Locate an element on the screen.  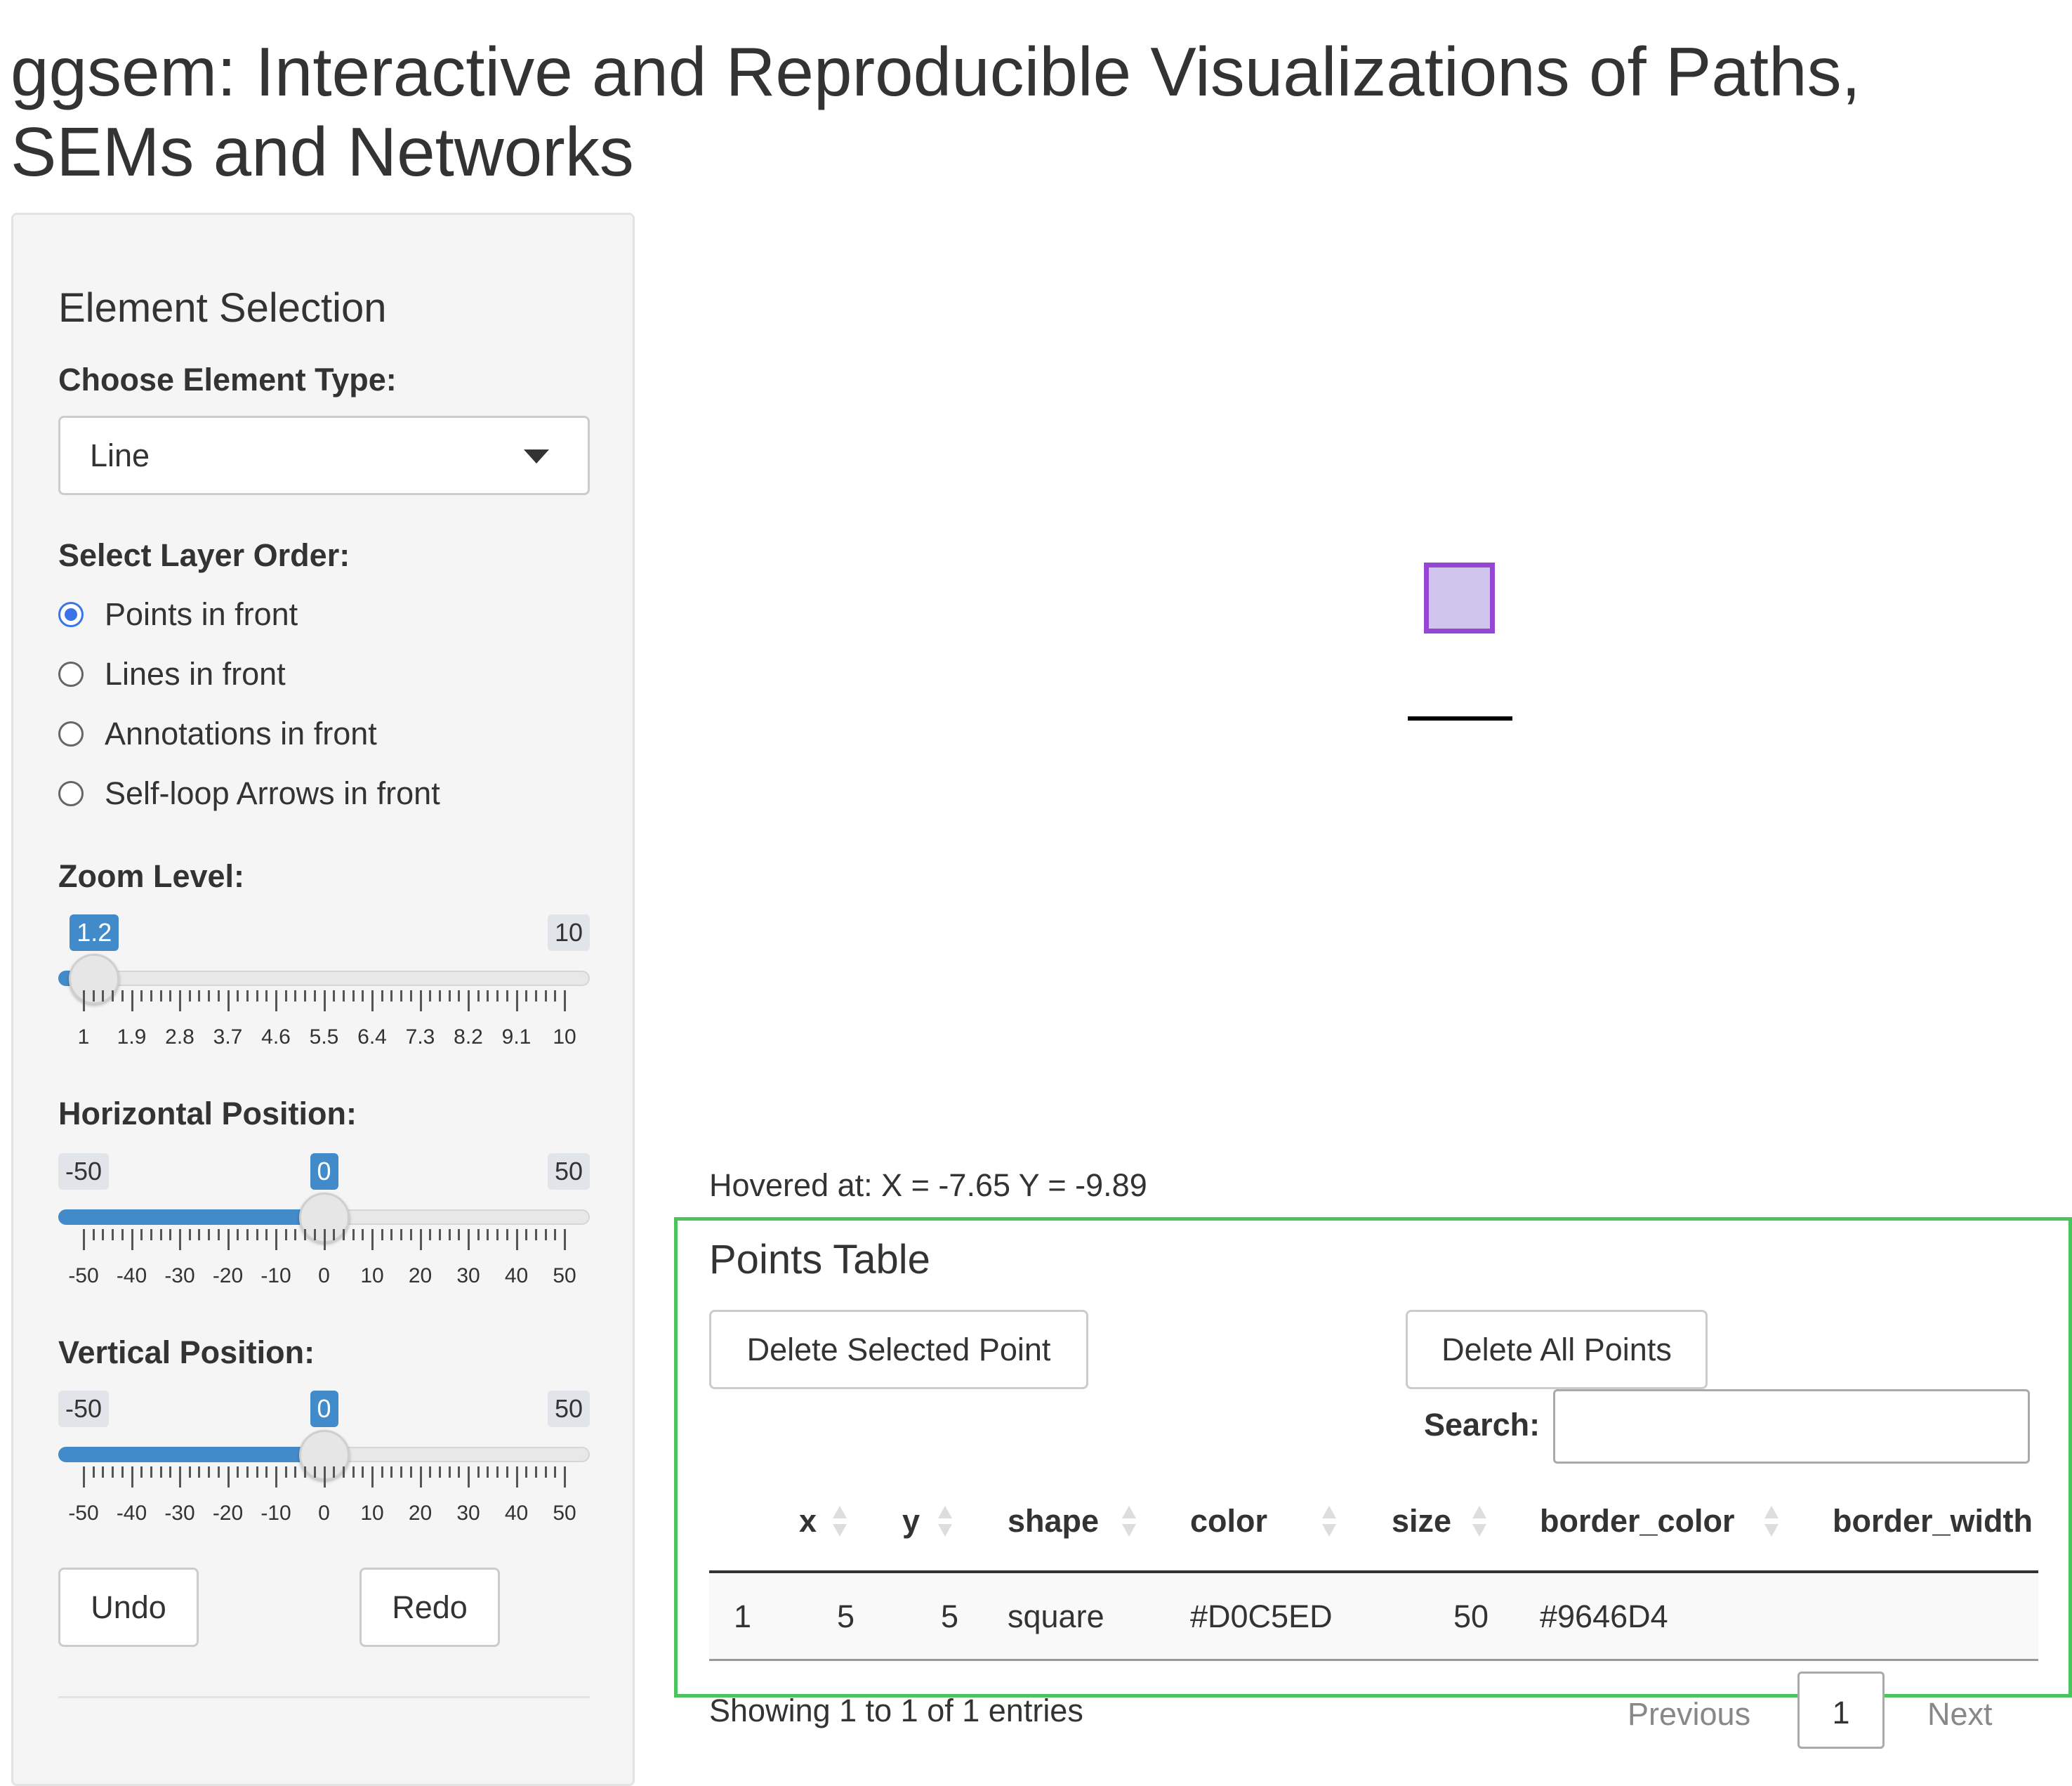
delete-all-points-button: Delete All Points is located at coordinates (1557, 1349).